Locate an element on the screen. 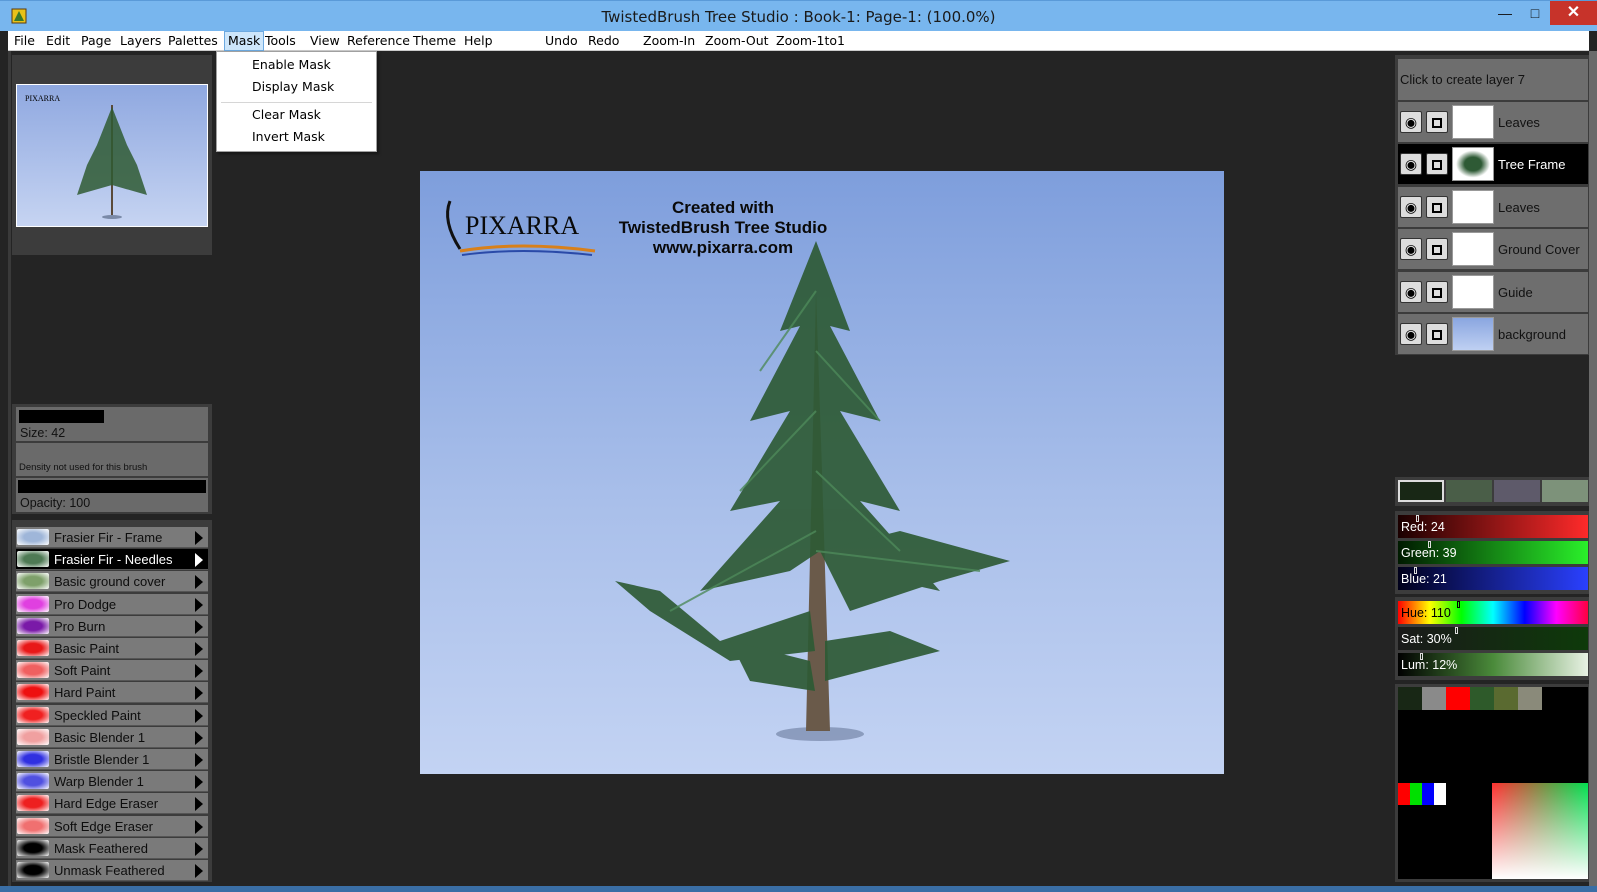 This screenshot has width=1597, height=892. palette-white-chip is located at coordinates (1440, 794).